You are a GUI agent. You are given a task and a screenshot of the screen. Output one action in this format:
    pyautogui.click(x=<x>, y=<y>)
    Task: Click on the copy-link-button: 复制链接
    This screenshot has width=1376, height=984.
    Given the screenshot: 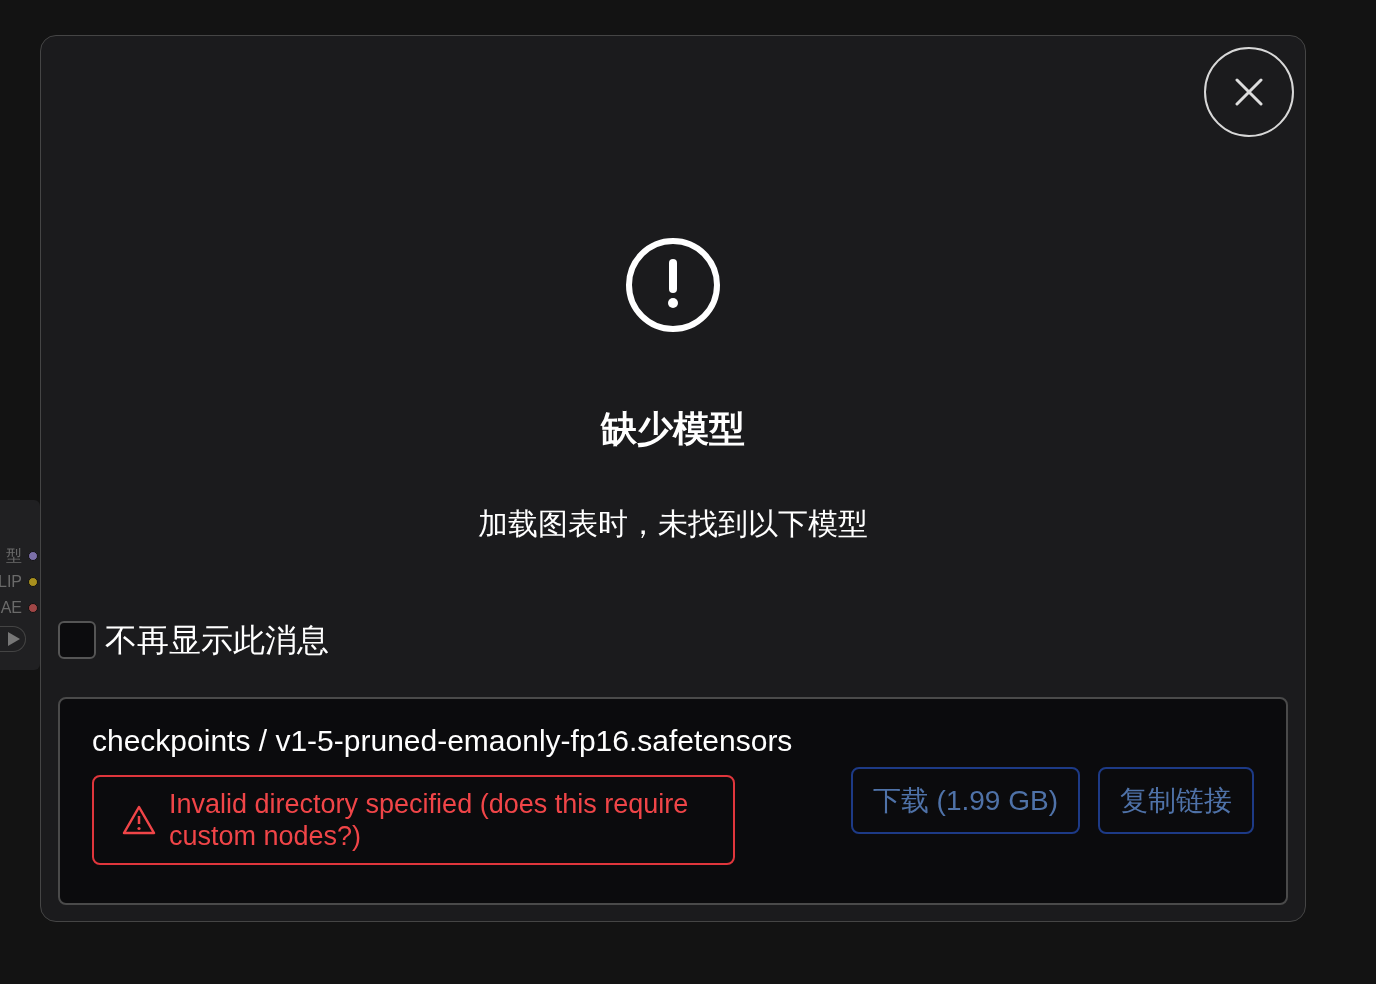 What is the action you would take?
    pyautogui.click(x=1176, y=800)
    